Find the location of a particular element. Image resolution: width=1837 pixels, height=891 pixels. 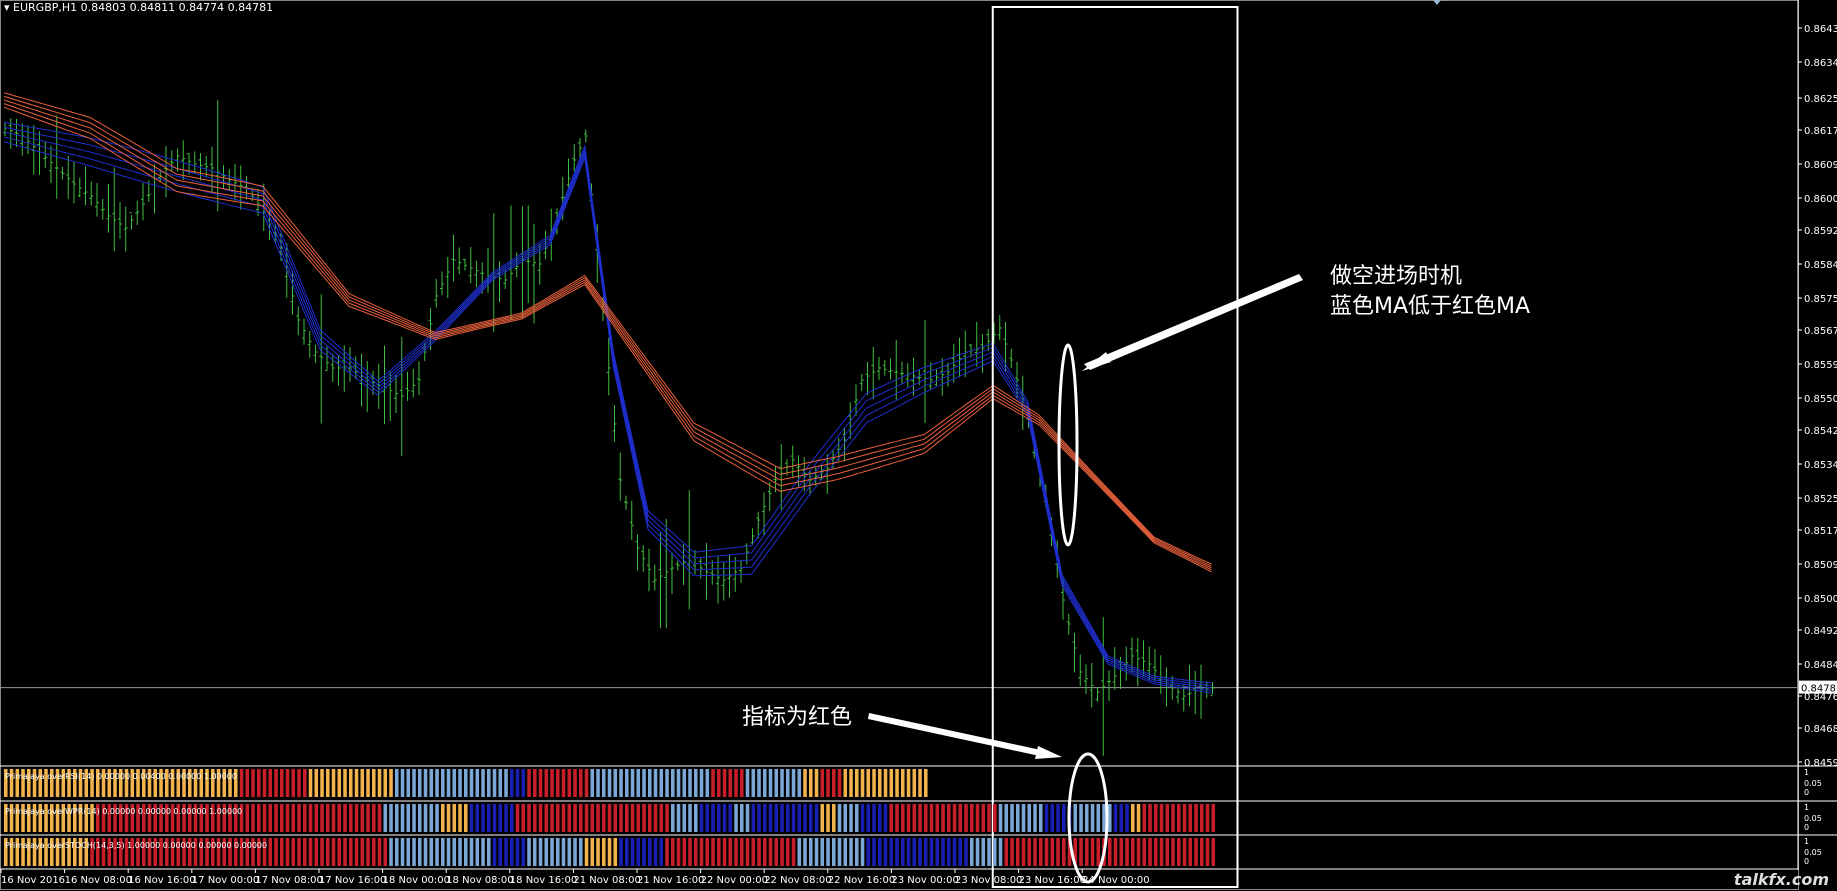

indicator-scale-top: 1 is located at coordinates (1806, 841).